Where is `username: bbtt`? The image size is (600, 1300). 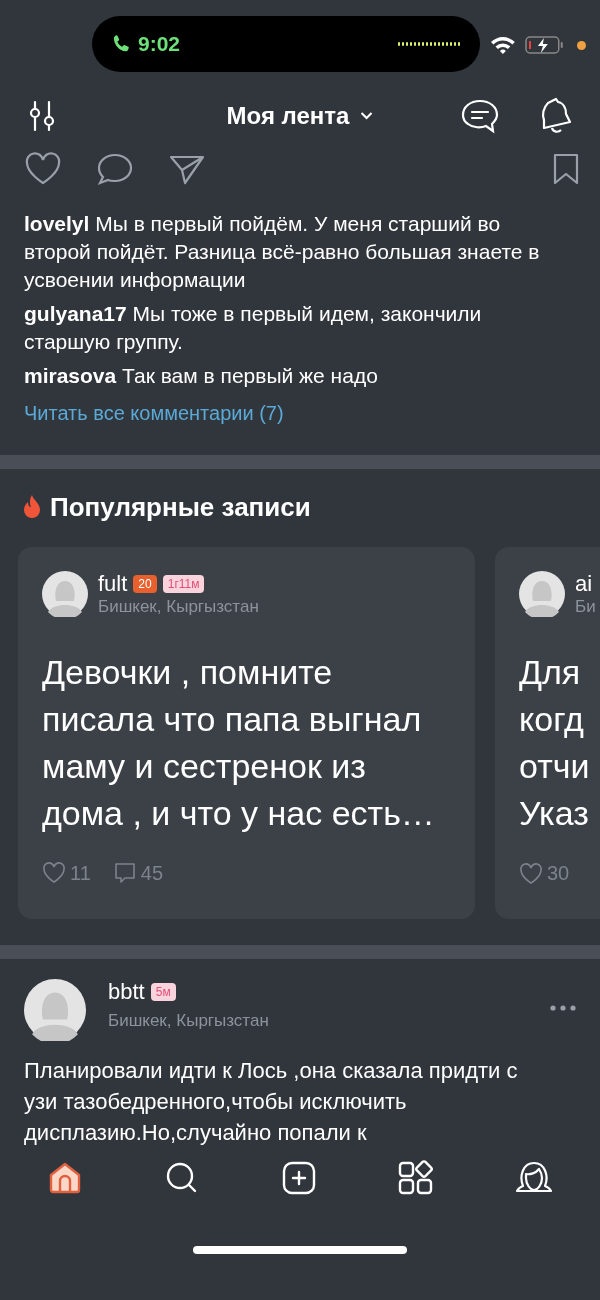 username: bbtt is located at coordinates (126, 992).